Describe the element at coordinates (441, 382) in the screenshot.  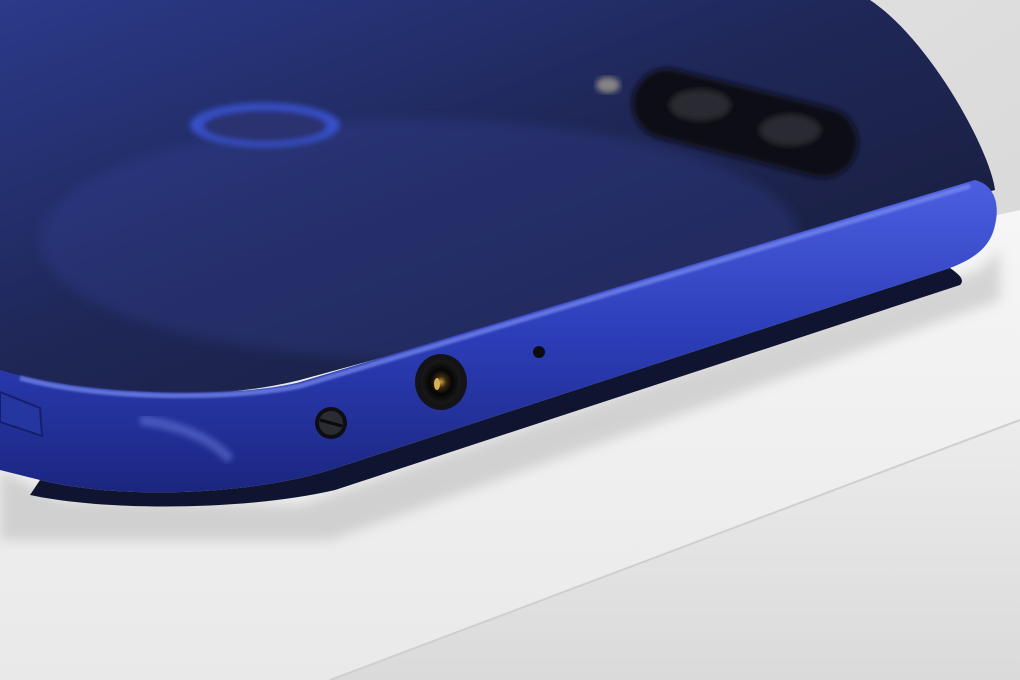
I see `headphone-jack` at that location.